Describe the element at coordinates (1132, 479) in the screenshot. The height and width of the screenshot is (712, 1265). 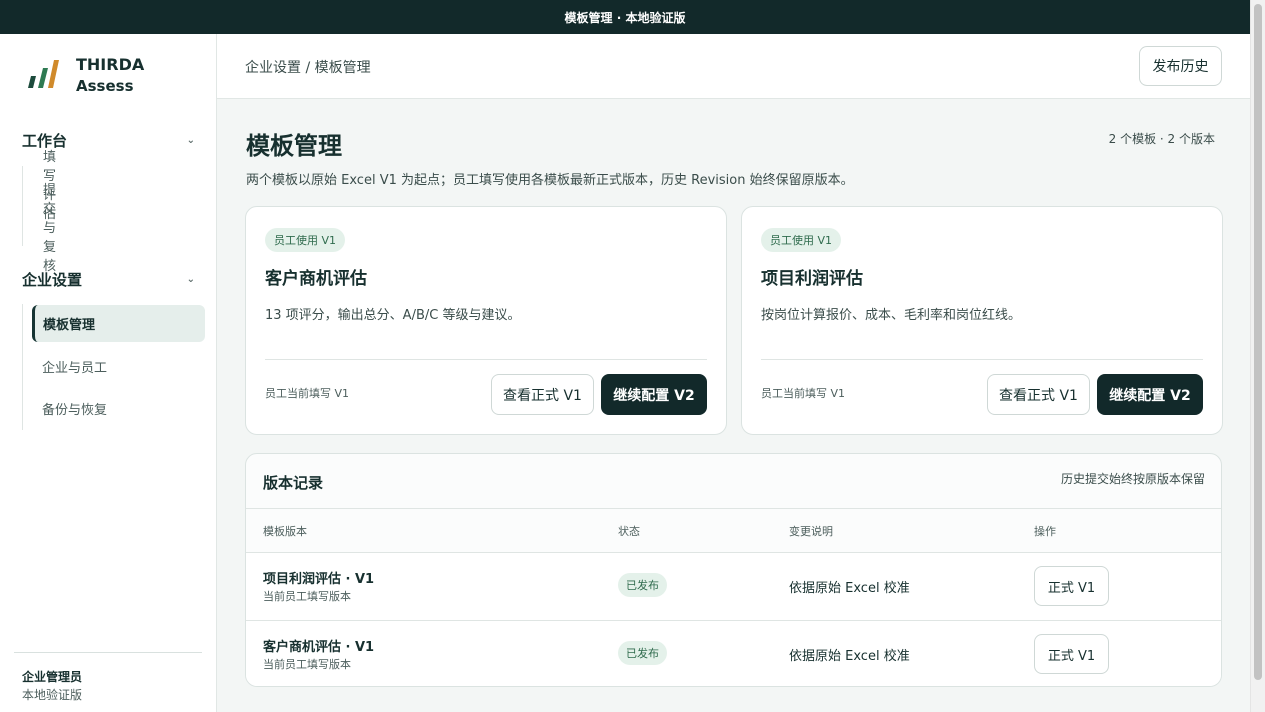
I see `table-note: 历史提交始终按原版本保留` at that location.